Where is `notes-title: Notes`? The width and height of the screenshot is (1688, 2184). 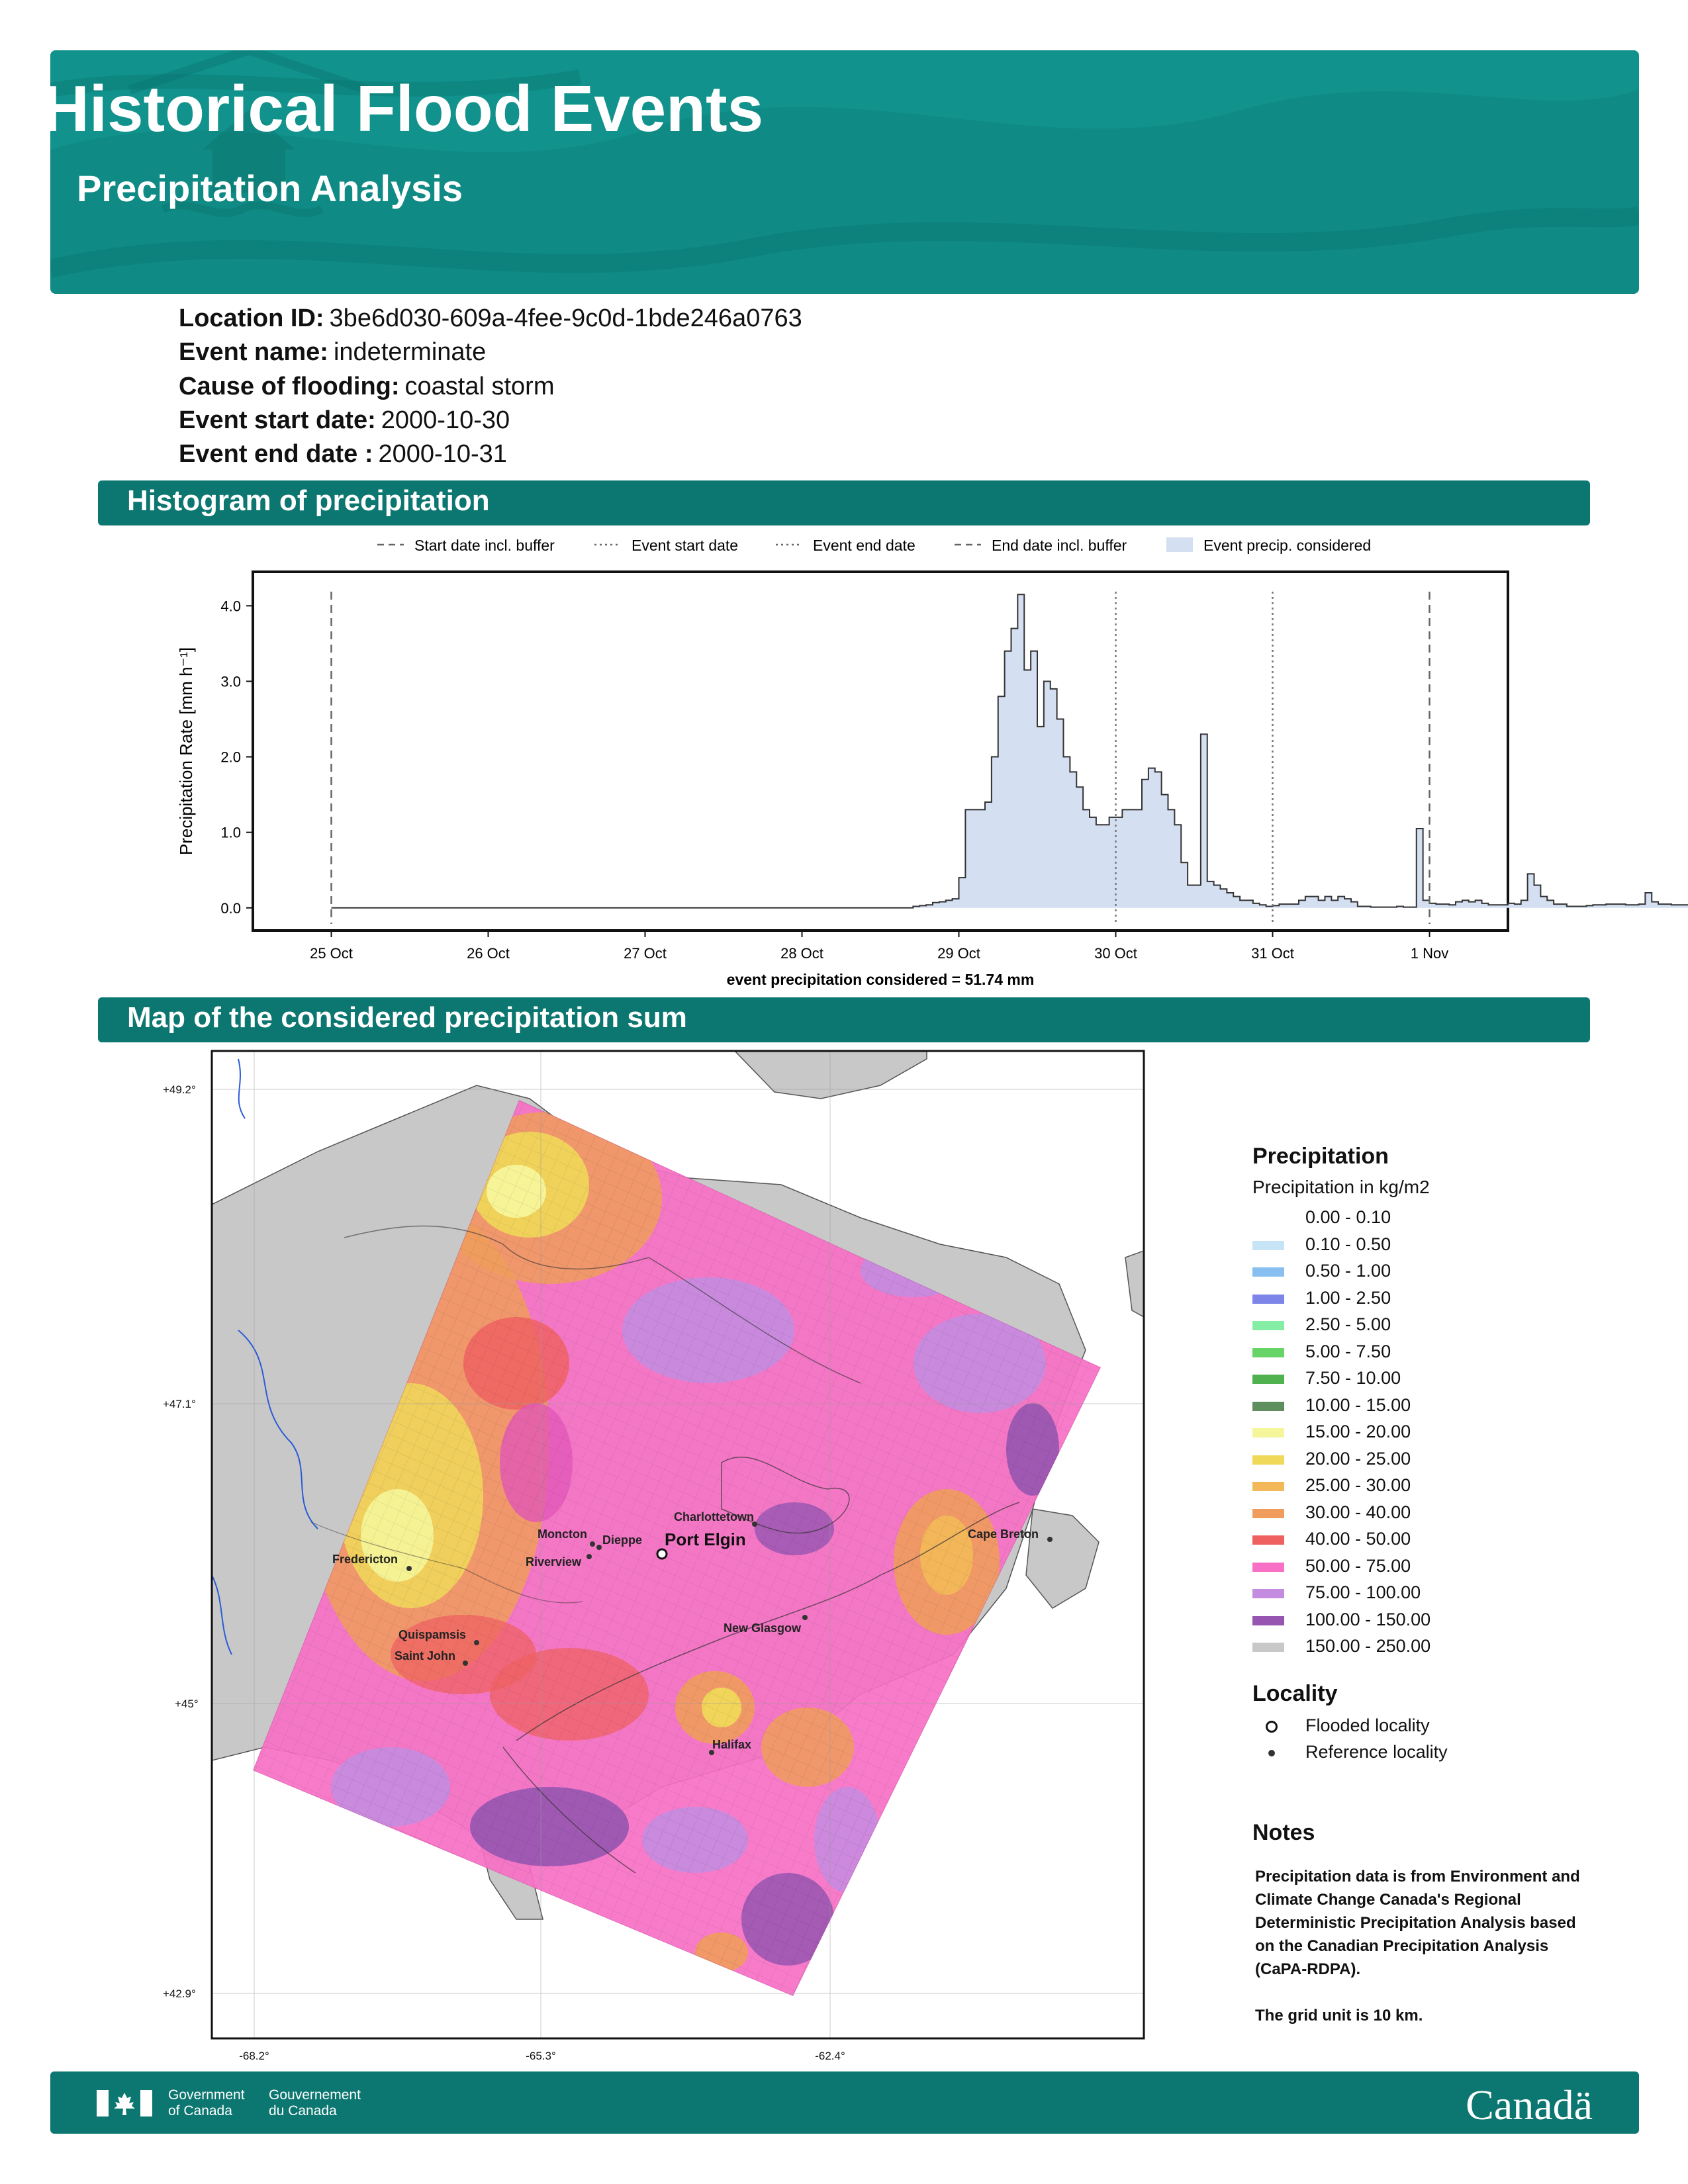 notes-title: Notes is located at coordinates (1283, 1832).